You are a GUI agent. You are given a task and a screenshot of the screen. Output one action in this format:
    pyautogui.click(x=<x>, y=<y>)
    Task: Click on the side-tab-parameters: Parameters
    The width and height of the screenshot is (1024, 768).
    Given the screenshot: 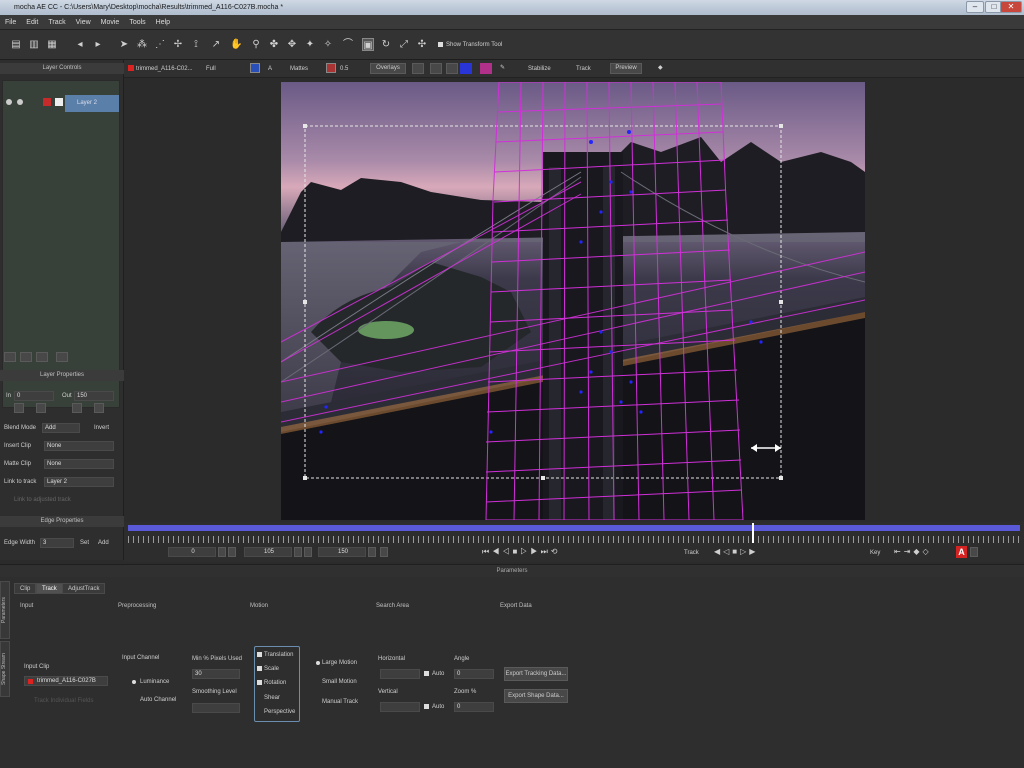 What is the action you would take?
    pyautogui.click(x=5, y=610)
    